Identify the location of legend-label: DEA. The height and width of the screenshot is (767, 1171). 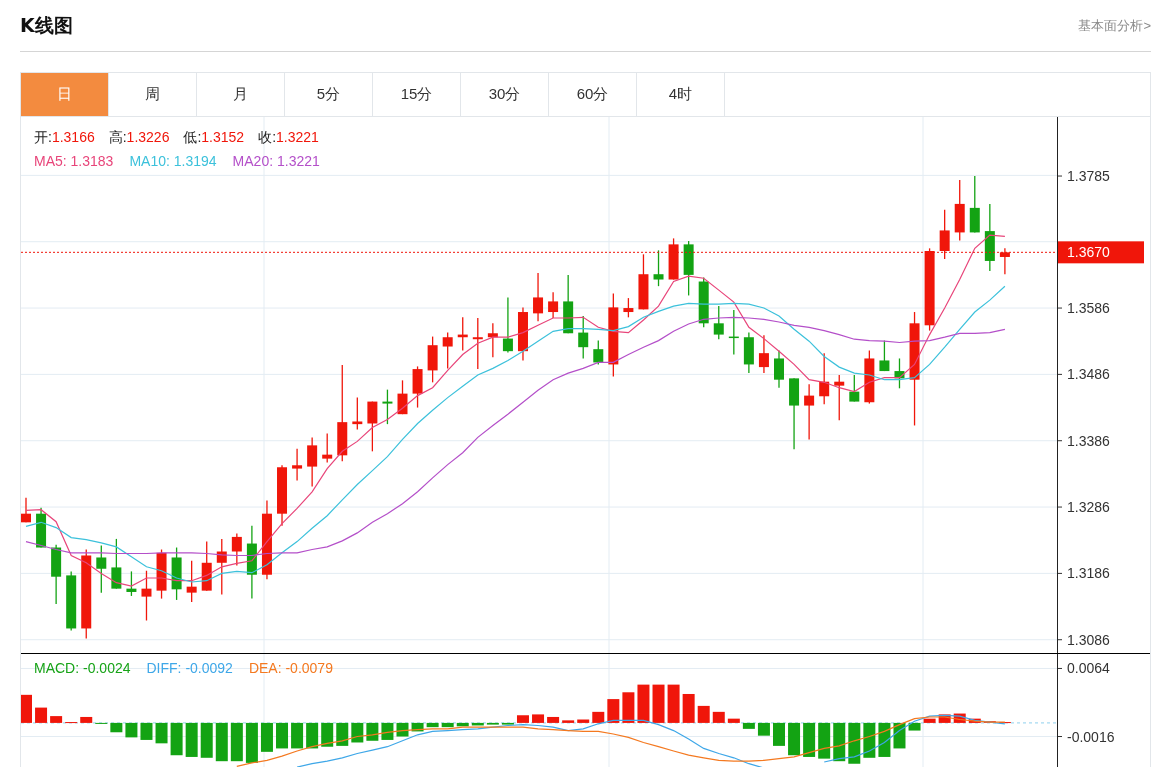
(263, 668).